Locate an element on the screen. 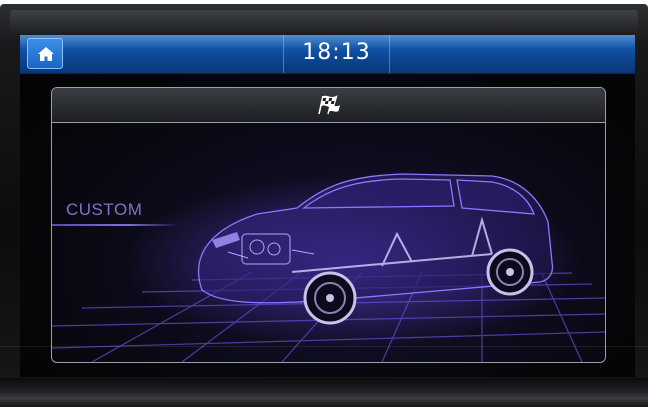 The image size is (648, 407). home-icon is located at coordinates (46, 54).